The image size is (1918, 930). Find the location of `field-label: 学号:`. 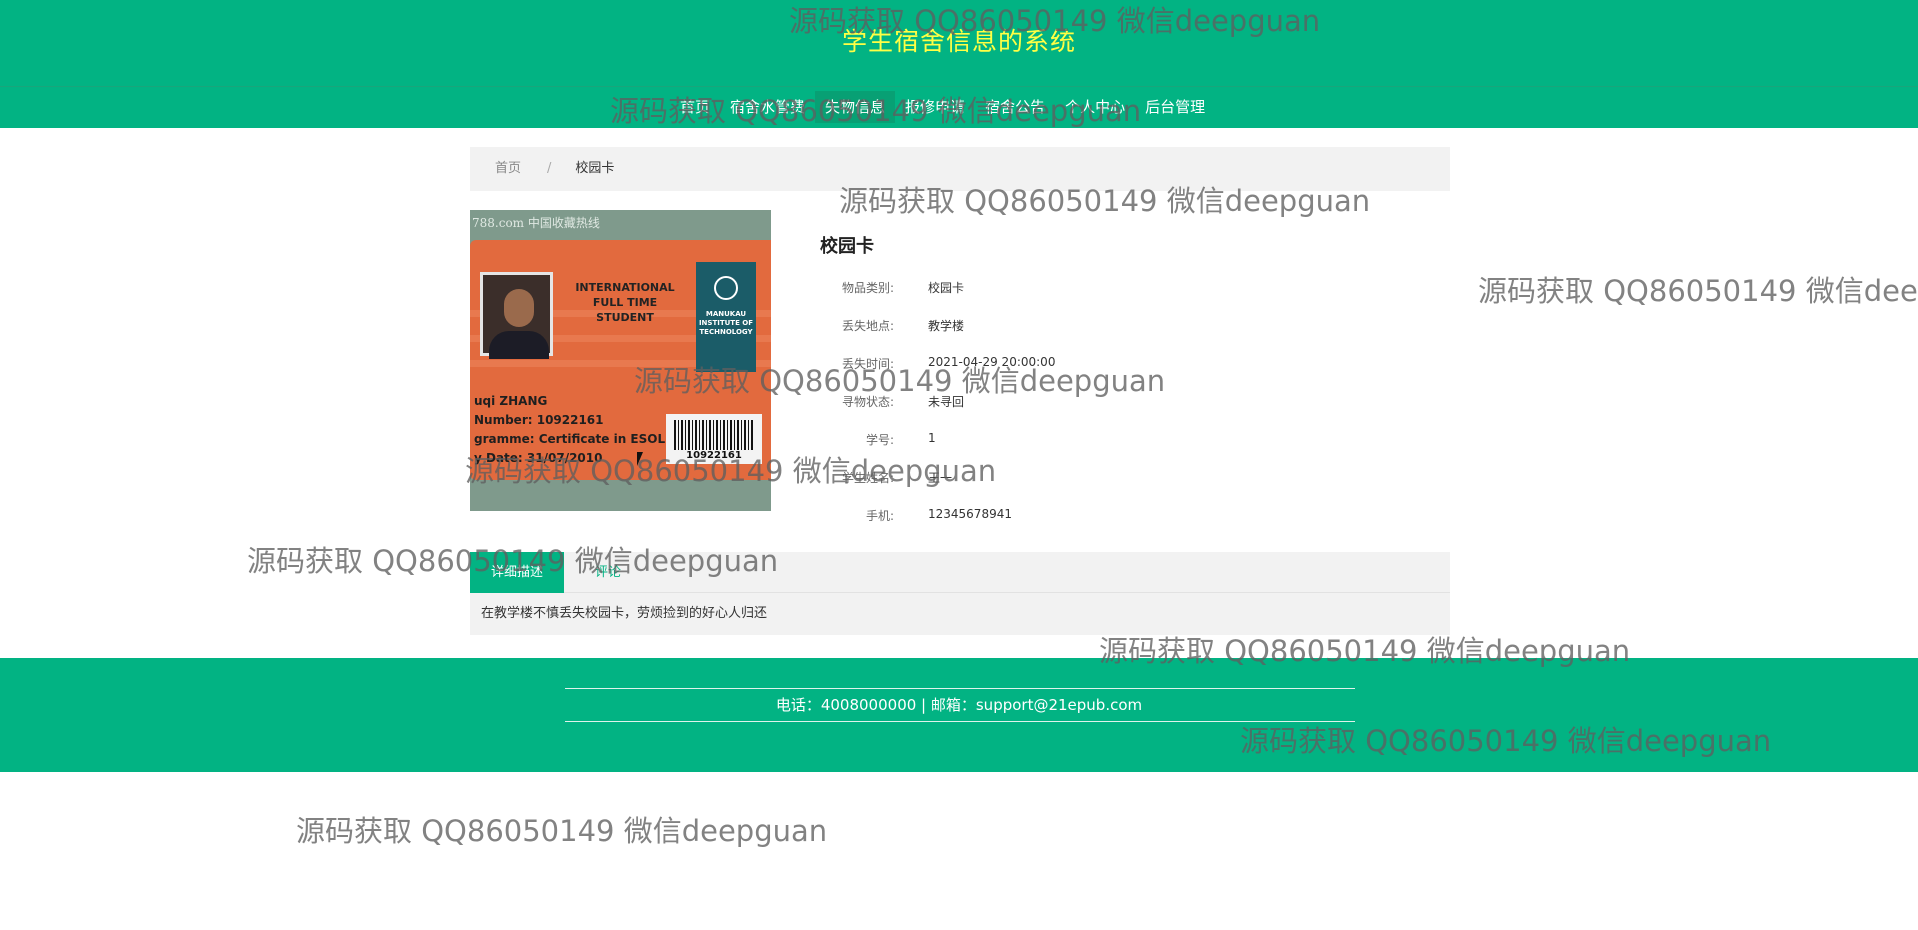

field-label: 学号: is located at coordinates (879, 440).